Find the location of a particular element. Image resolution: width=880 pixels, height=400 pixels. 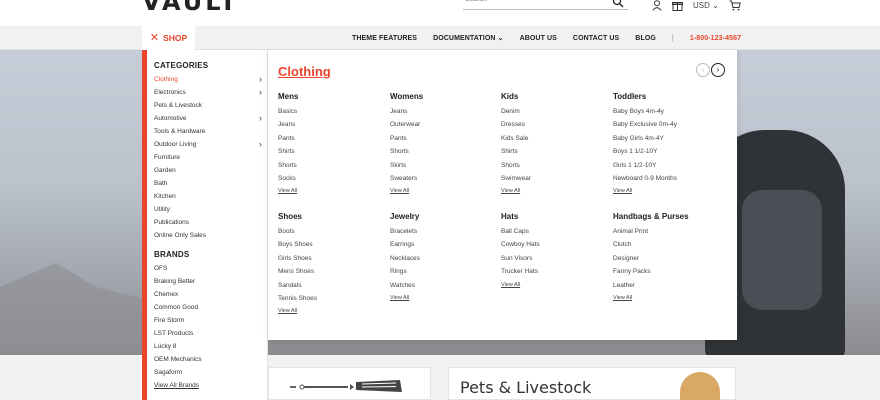

search-input is located at coordinates (535, 1).